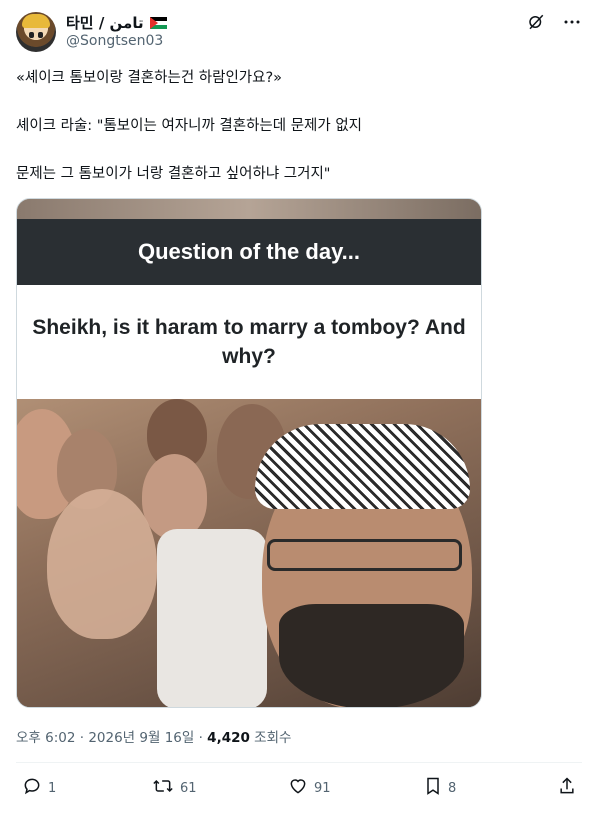 This screenshot has height=813, width=598. I want to click on bookmark-button: 8, so click(440, 788).